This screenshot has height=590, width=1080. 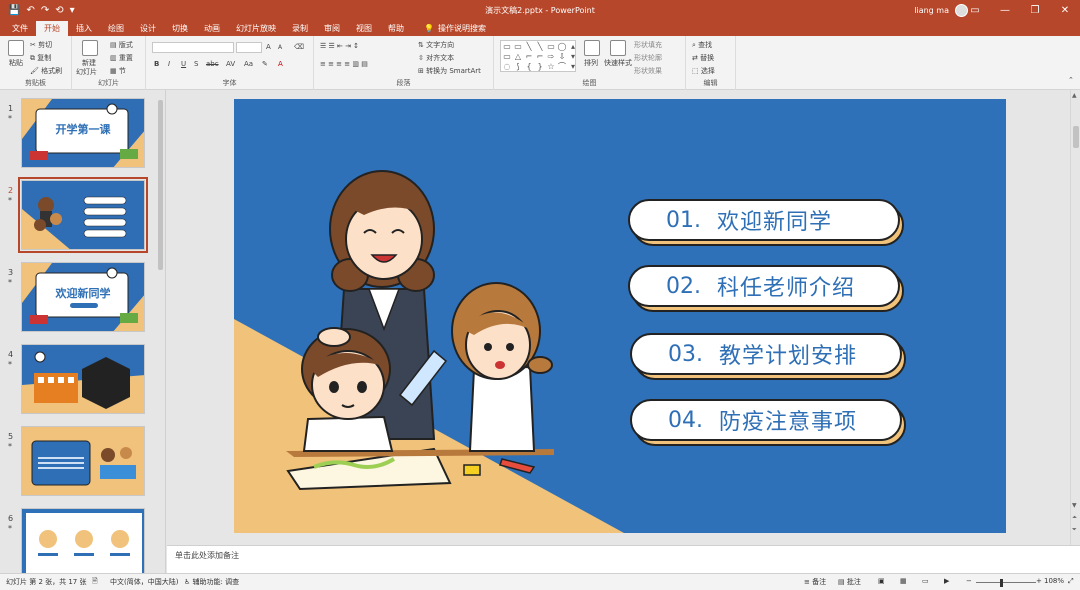 What do you see at coordinates (280, 64) in the screenshot?
I see `font-color-icon: A` at bounding box center [280, 64].